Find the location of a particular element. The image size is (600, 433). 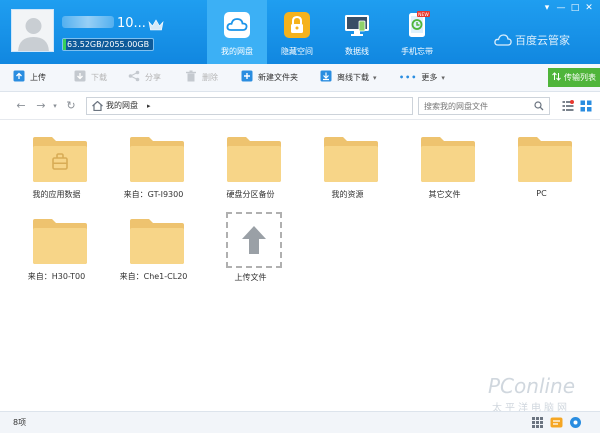

folder-item: 我的资源 is located at coordinates (347, 161).